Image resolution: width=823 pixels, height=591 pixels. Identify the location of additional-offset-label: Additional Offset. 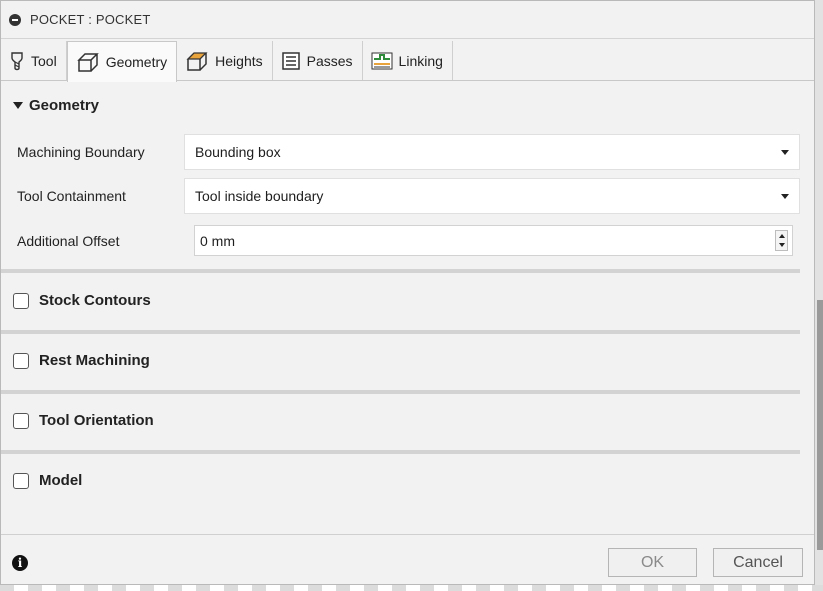
(68, 241).